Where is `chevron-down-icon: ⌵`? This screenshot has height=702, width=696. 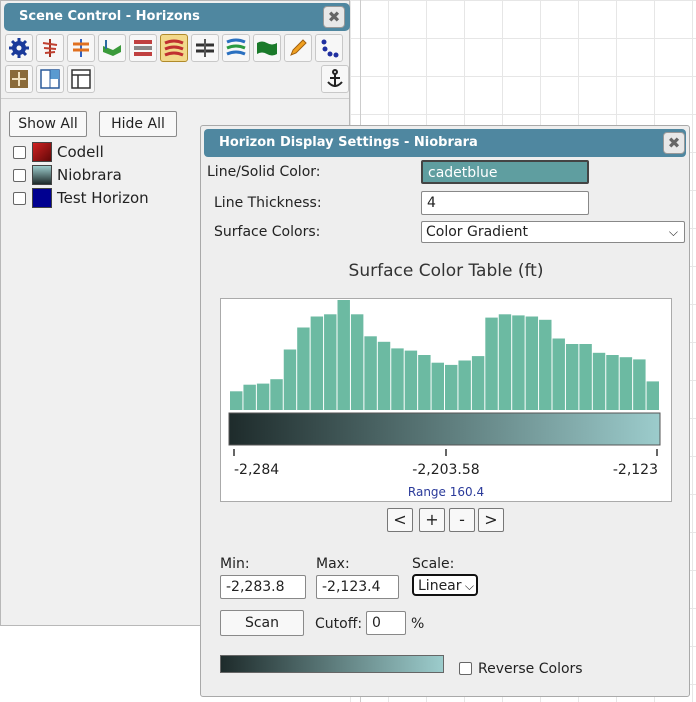
chevron-down-icon: ⌵ is located at coordinates (673, 232).